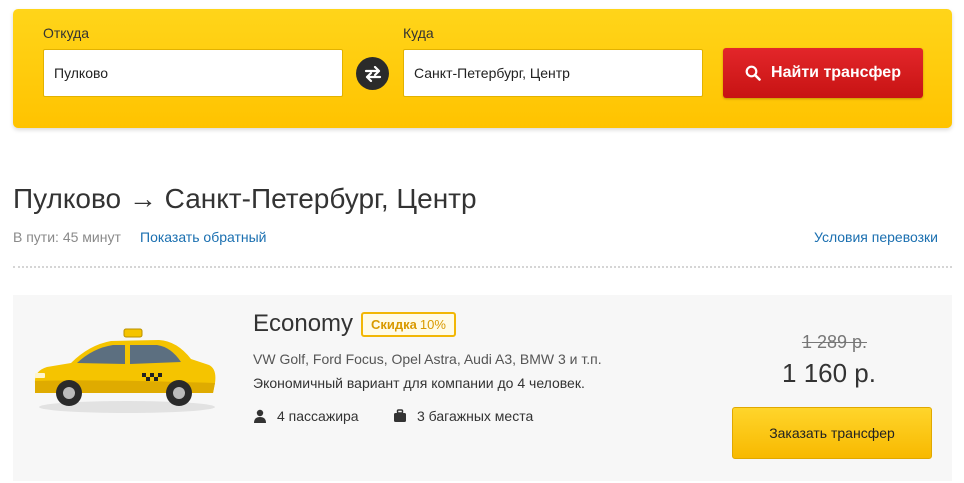 This screenshot has width=964, height=483. What do you see at coordinates (318, 416) in the screenshot?
I see `passengers-label: 4 пассажира` at bounding box center [318, 416].